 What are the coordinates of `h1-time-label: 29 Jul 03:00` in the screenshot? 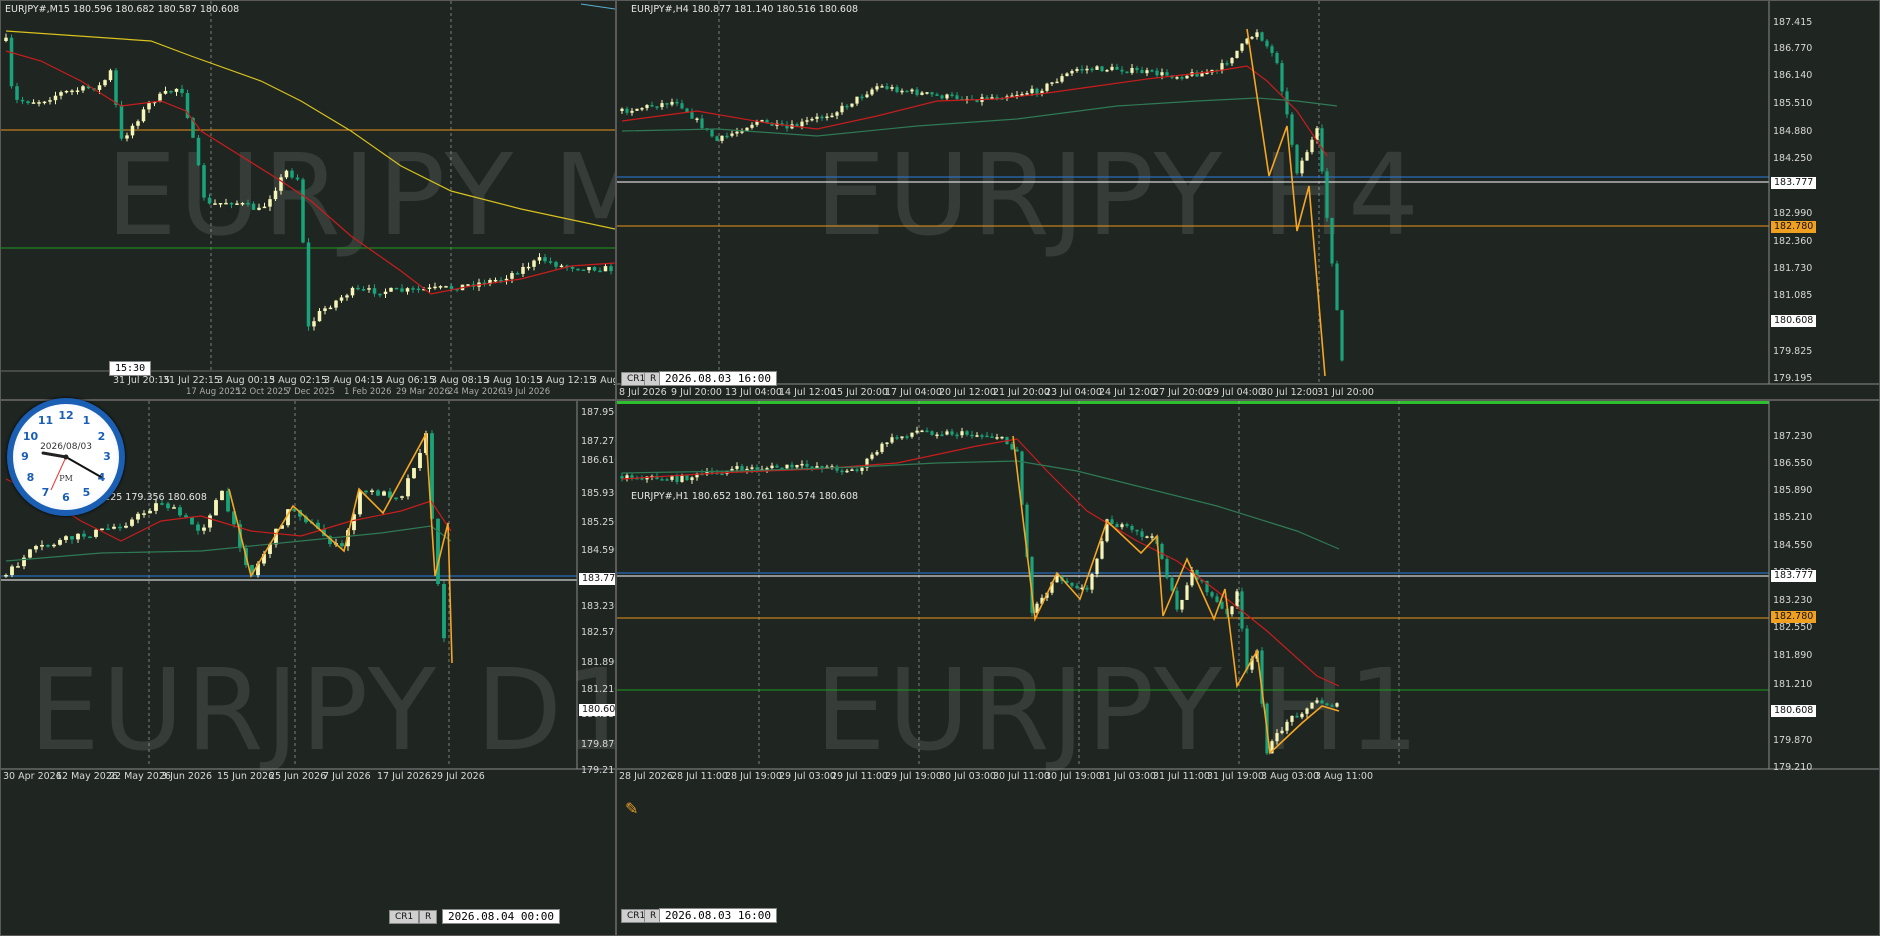 It's located at (807, 776).